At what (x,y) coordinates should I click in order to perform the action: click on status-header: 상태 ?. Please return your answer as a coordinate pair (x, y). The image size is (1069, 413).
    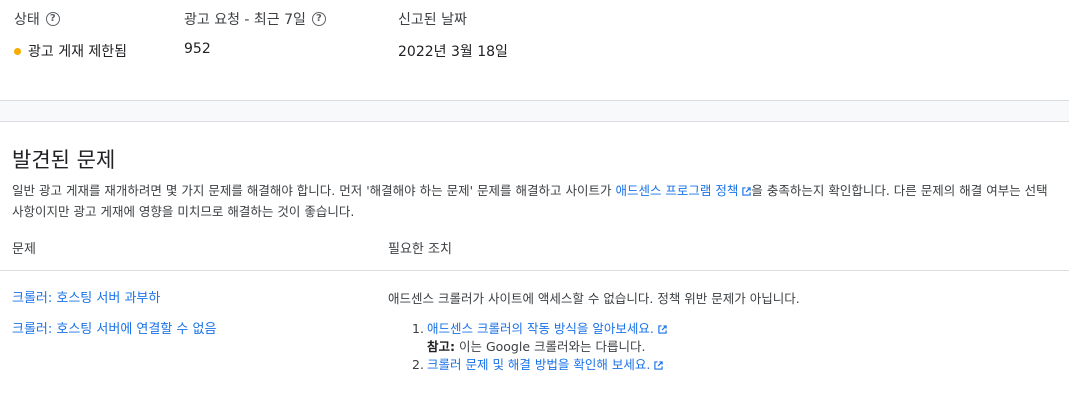
    Looking at the image, I should click on (37, 19).